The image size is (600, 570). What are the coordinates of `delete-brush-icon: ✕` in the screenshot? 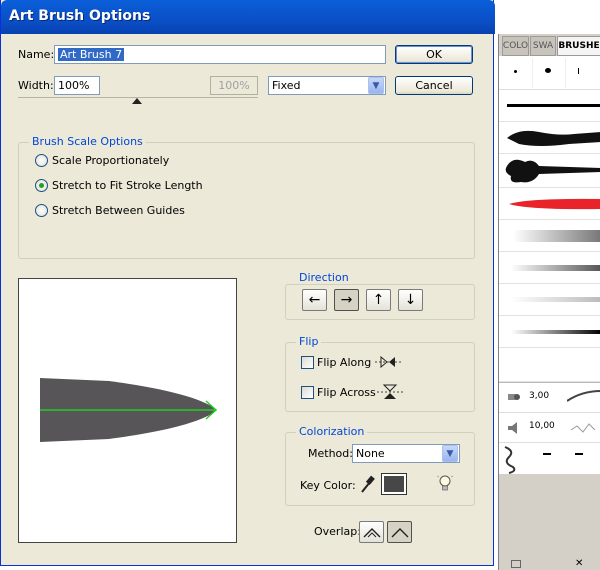 It's located at (579, 564).